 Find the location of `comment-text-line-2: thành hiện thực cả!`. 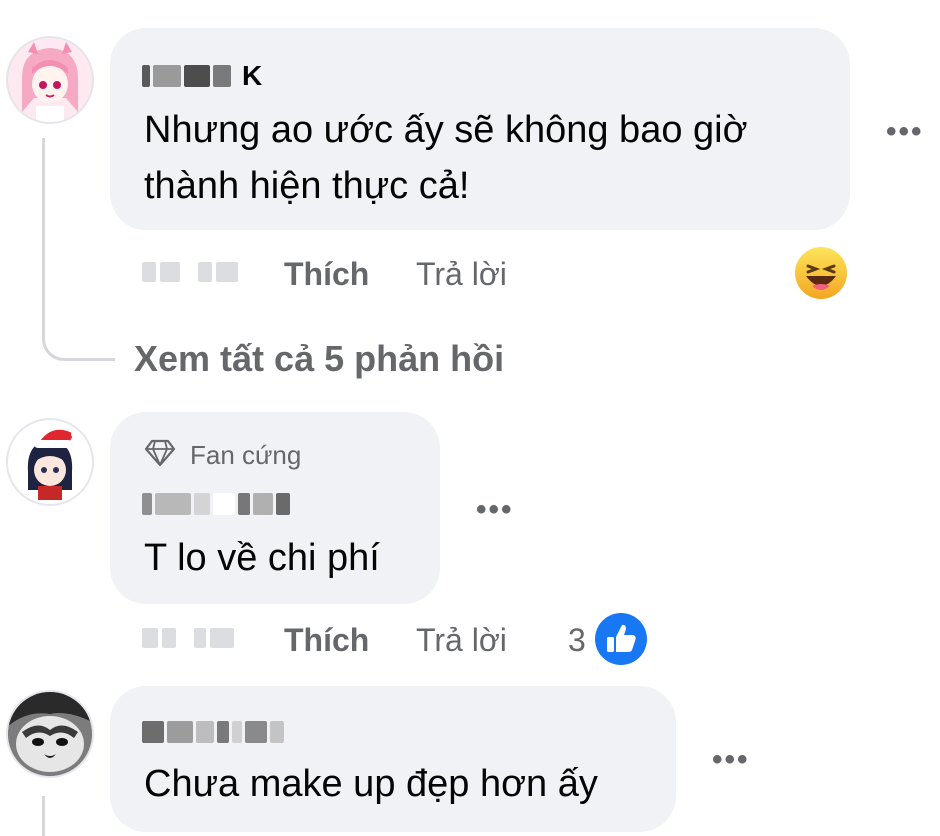

comment-text-line-2: thành hiện thực cả! is located at coordinates (307, 186).